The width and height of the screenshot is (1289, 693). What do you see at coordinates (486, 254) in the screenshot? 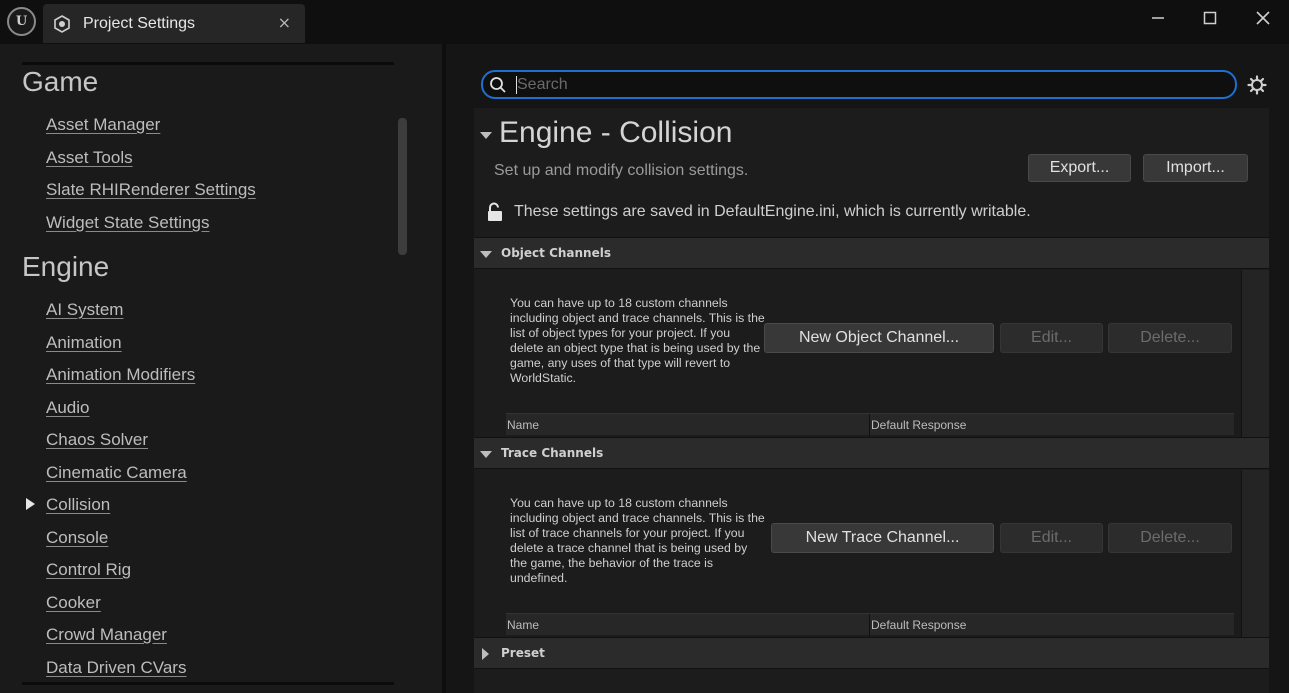
I see `collapse-object-channels-icon` at bounding box center [486, 254].